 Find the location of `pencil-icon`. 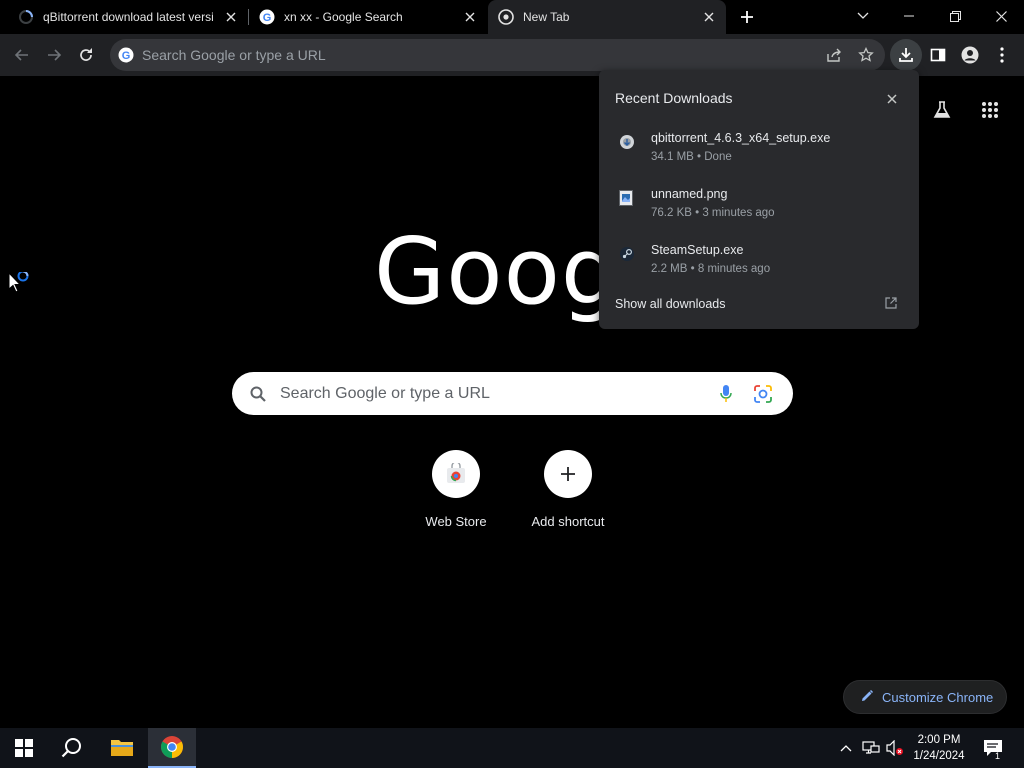

pencil-icon is located at coordinates (867, 697).